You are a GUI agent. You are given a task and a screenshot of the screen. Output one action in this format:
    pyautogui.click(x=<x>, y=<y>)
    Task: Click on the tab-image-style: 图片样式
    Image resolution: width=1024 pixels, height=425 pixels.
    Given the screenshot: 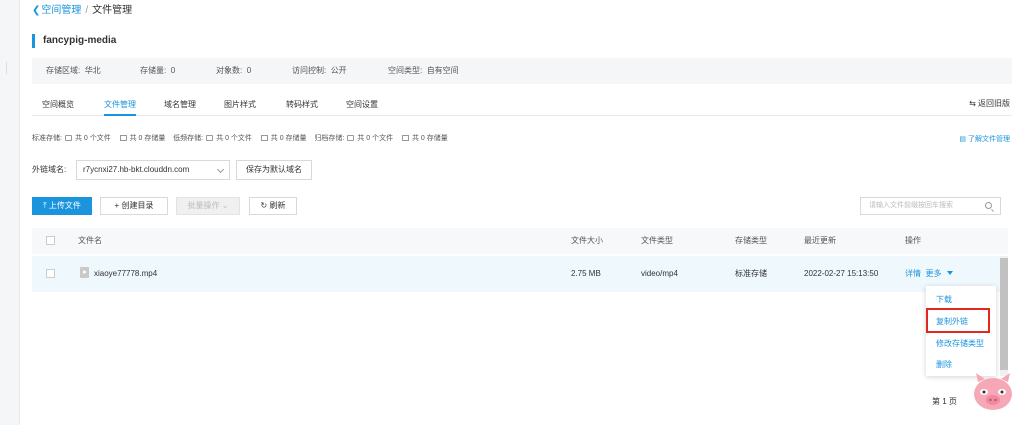 What is the action you would take?
    pyautogui.click(x=240, y=106)
    